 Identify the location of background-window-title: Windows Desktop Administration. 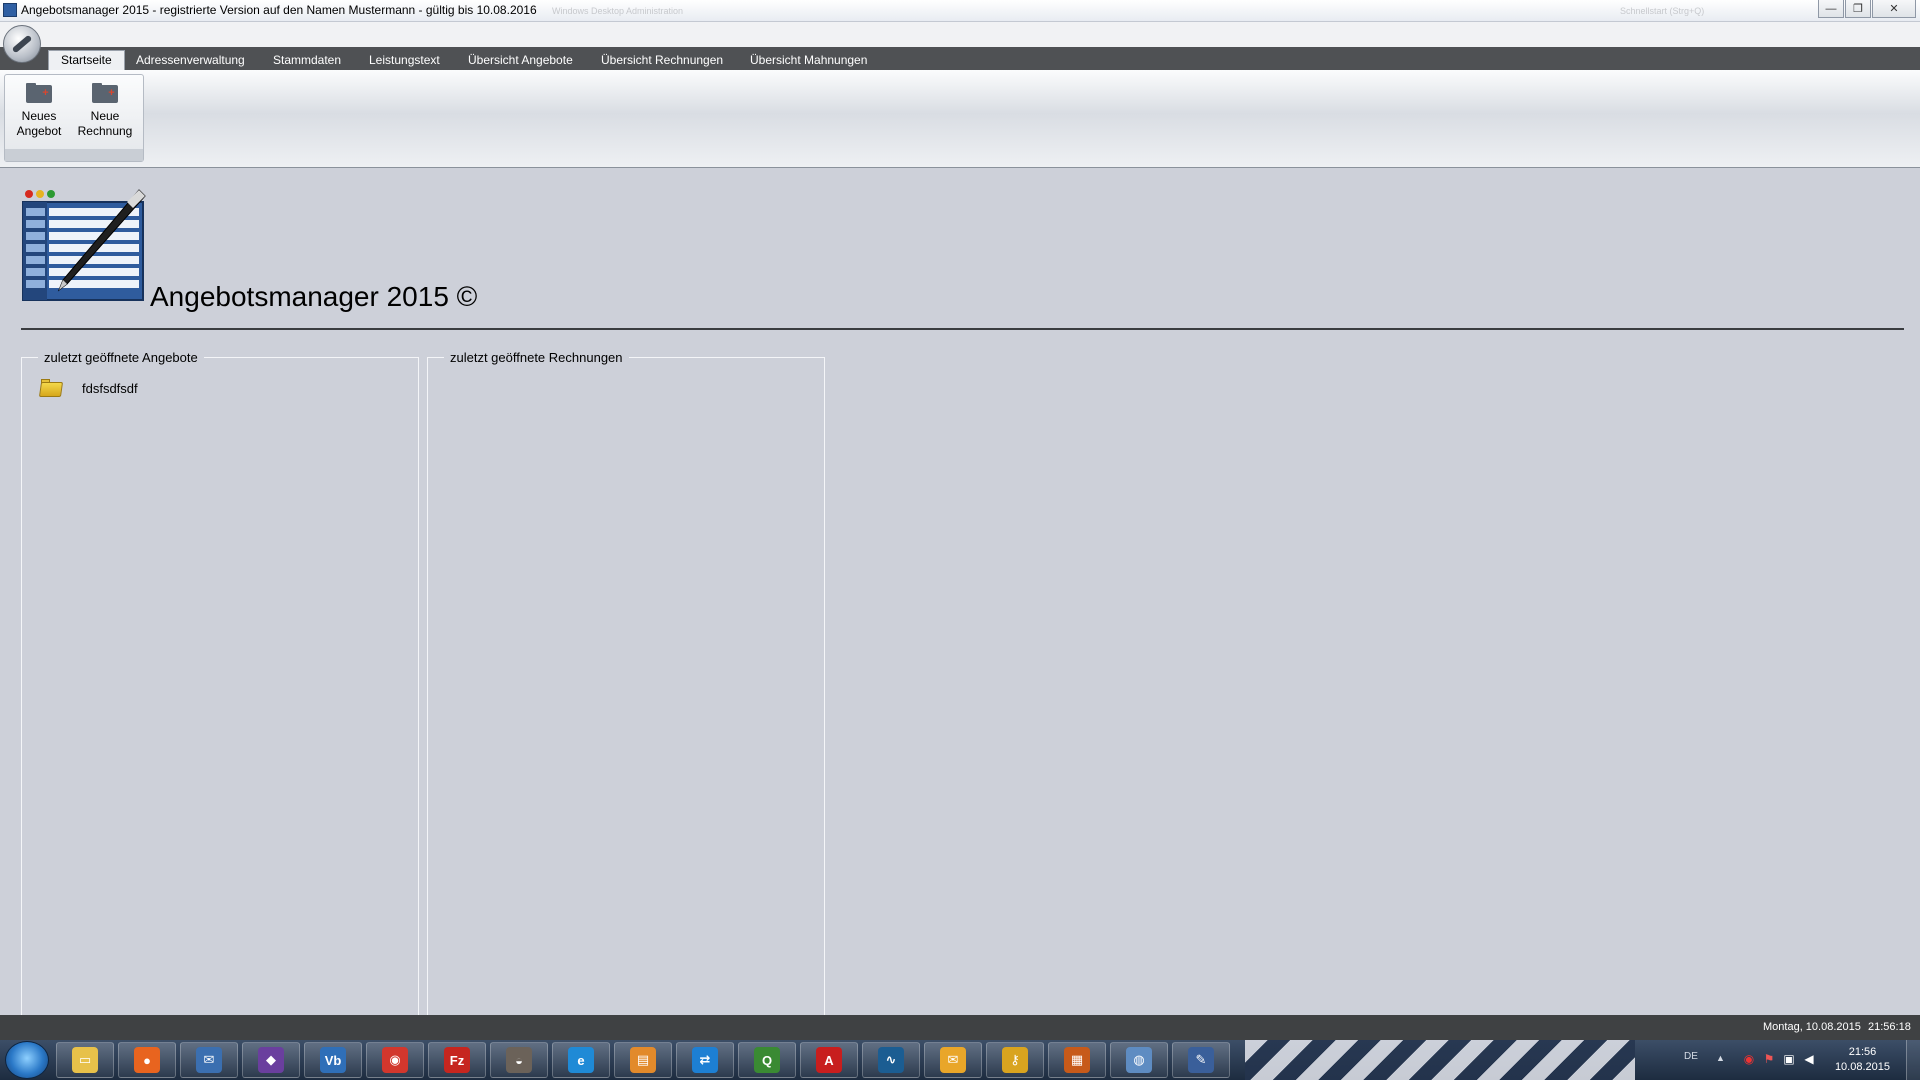
(618, 11).